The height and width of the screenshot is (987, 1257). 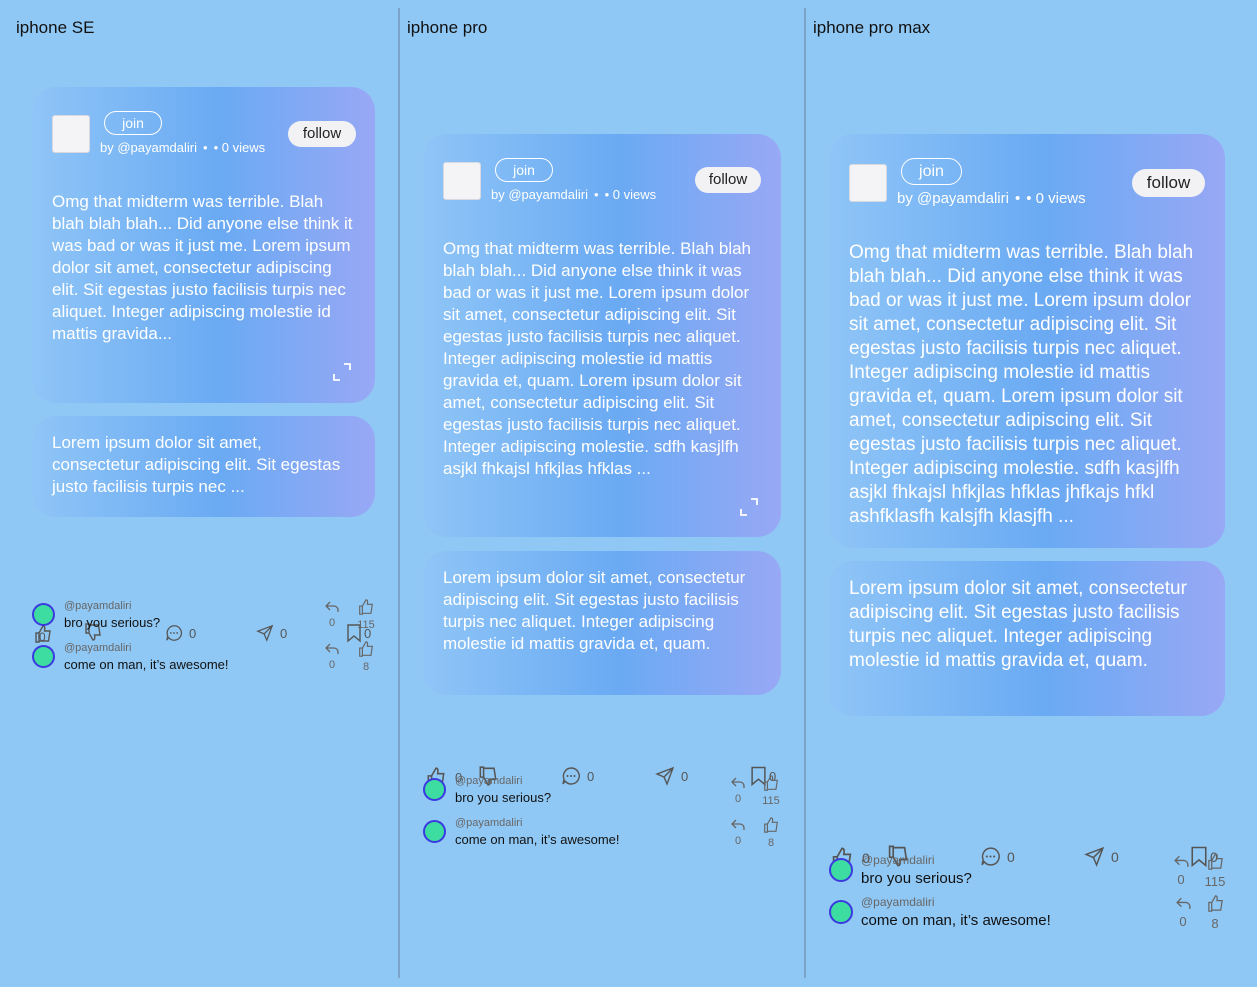 I want to click on like-button: 0, so click(x=42, y=634).